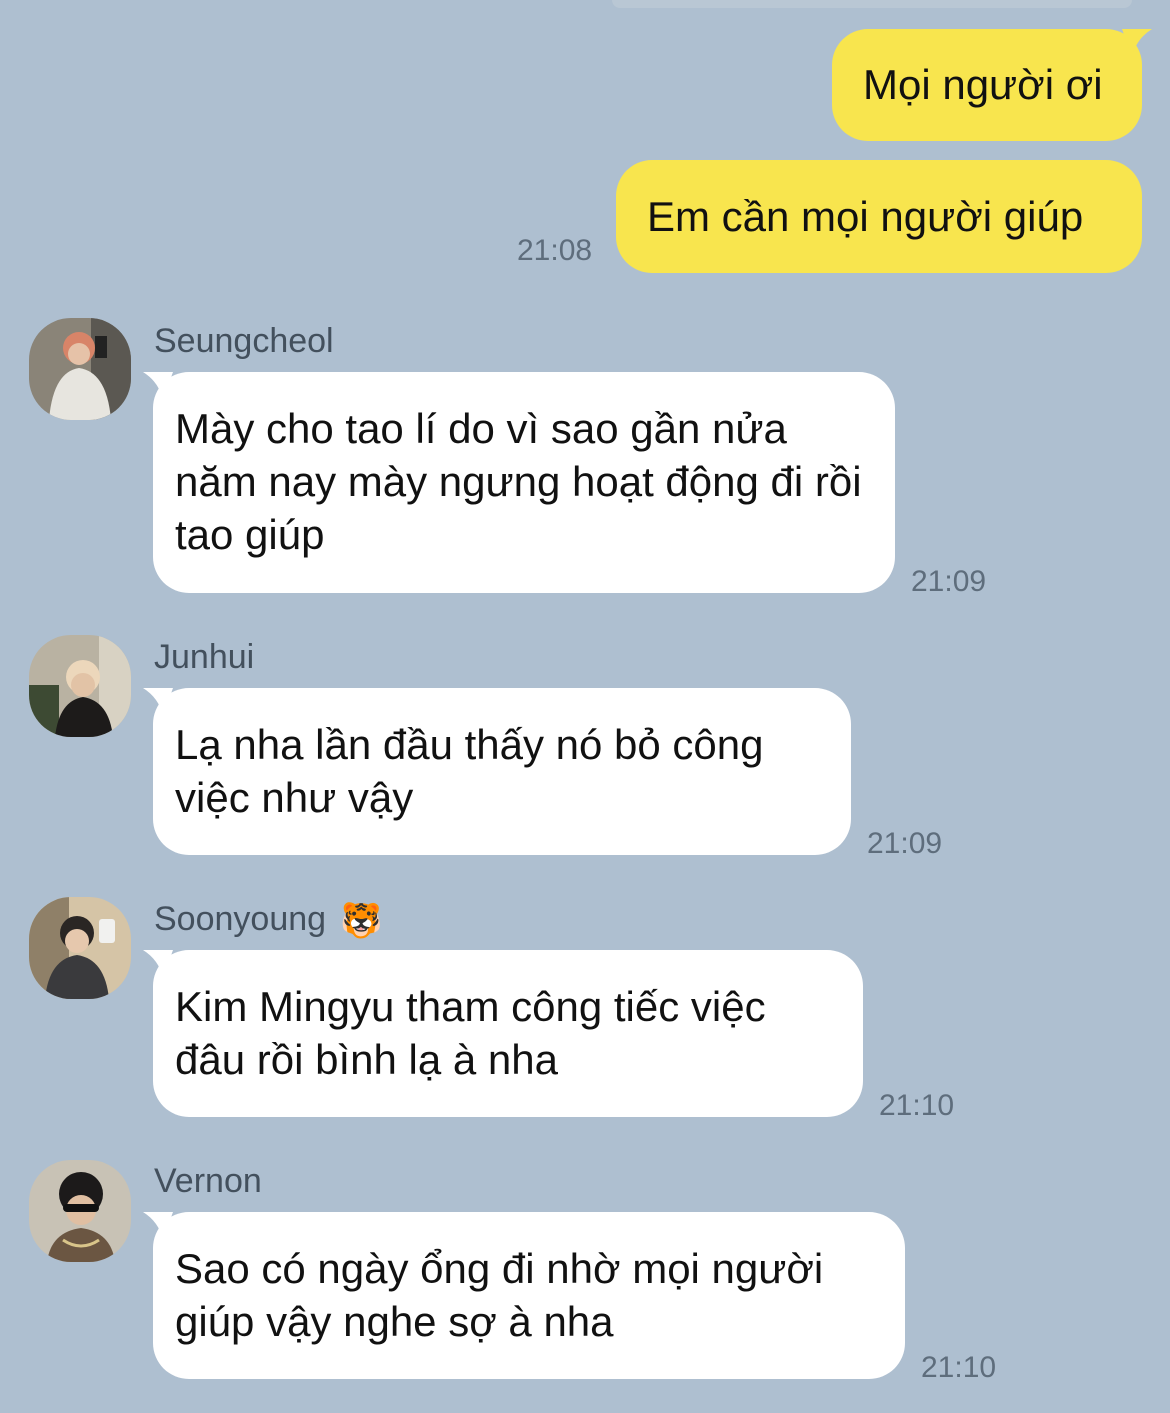  Describe the element at coordinates (240, 919) in the screenshot. I see `sender-name-text: Soonyoung` at that location.